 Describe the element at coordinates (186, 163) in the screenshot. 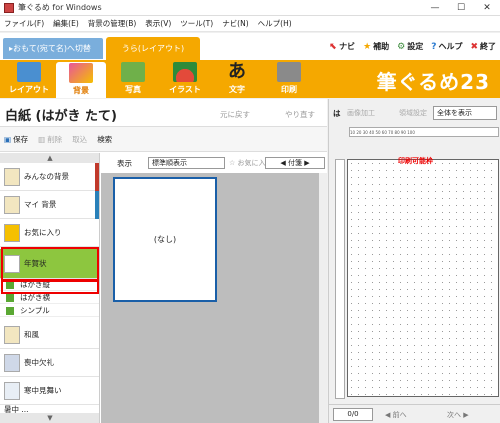

I see `sort-select: 標準順表示` at that location.